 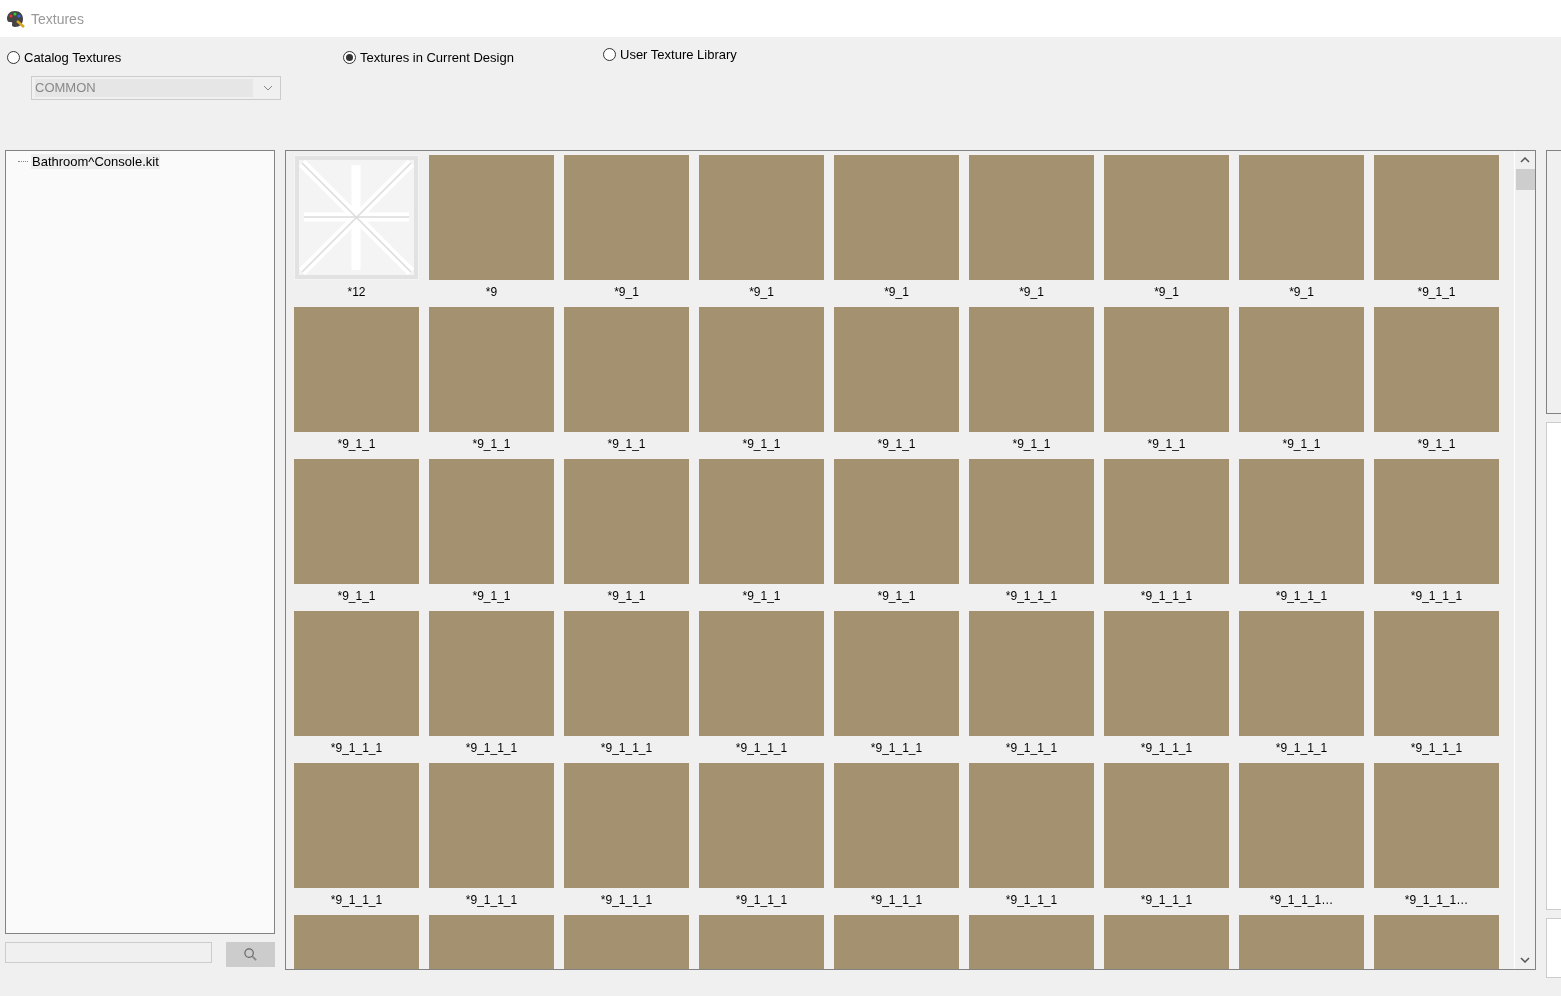 I want to click on search-button, so click(x=250, y=954).